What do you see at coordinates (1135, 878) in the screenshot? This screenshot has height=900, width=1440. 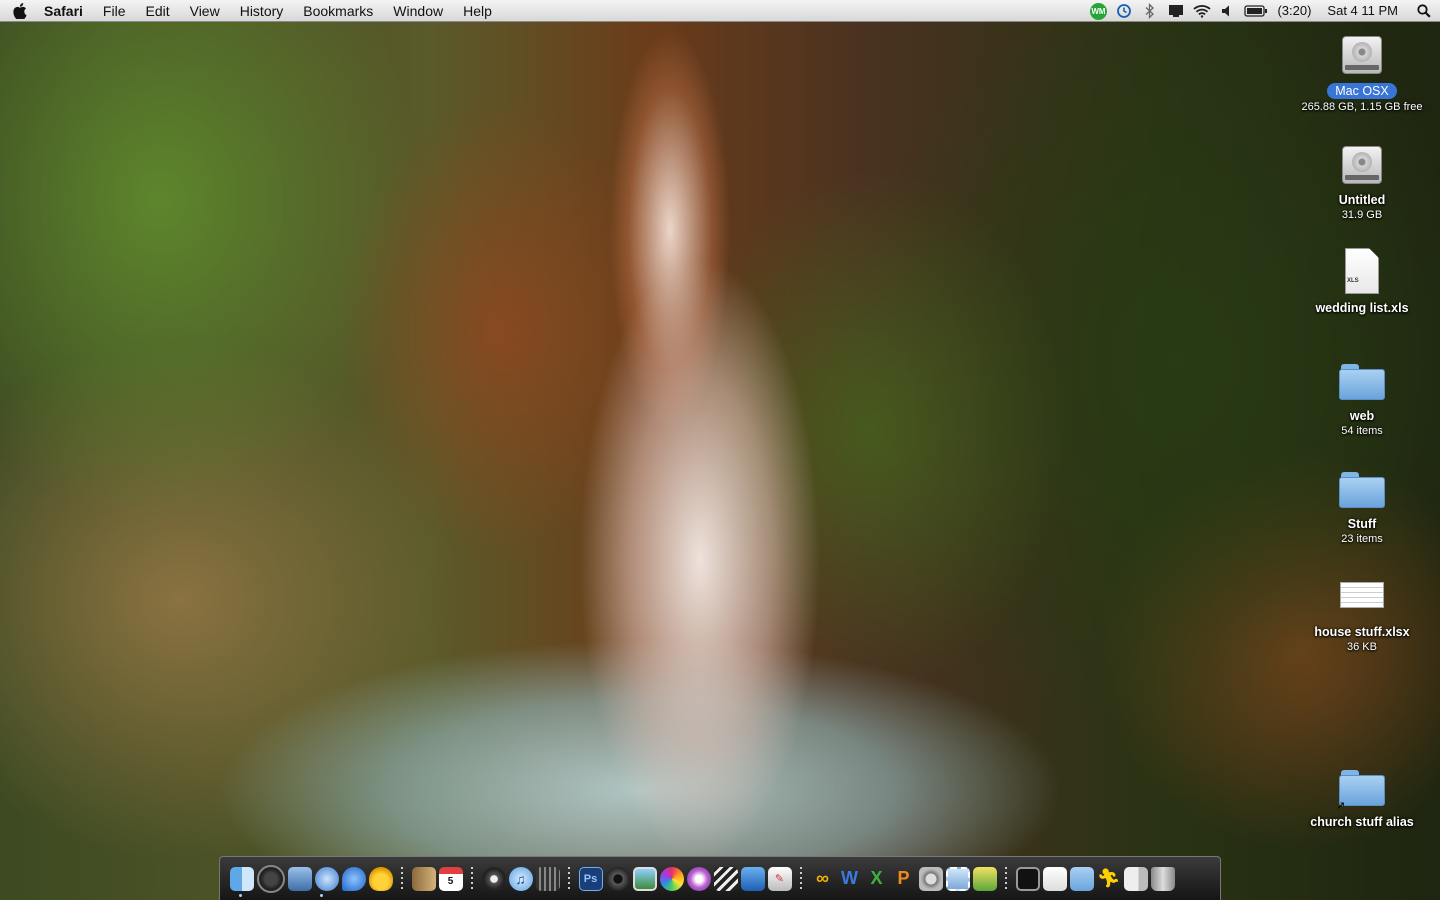 I see `downloads-stack-icon` at bounding box center [1135, 878].